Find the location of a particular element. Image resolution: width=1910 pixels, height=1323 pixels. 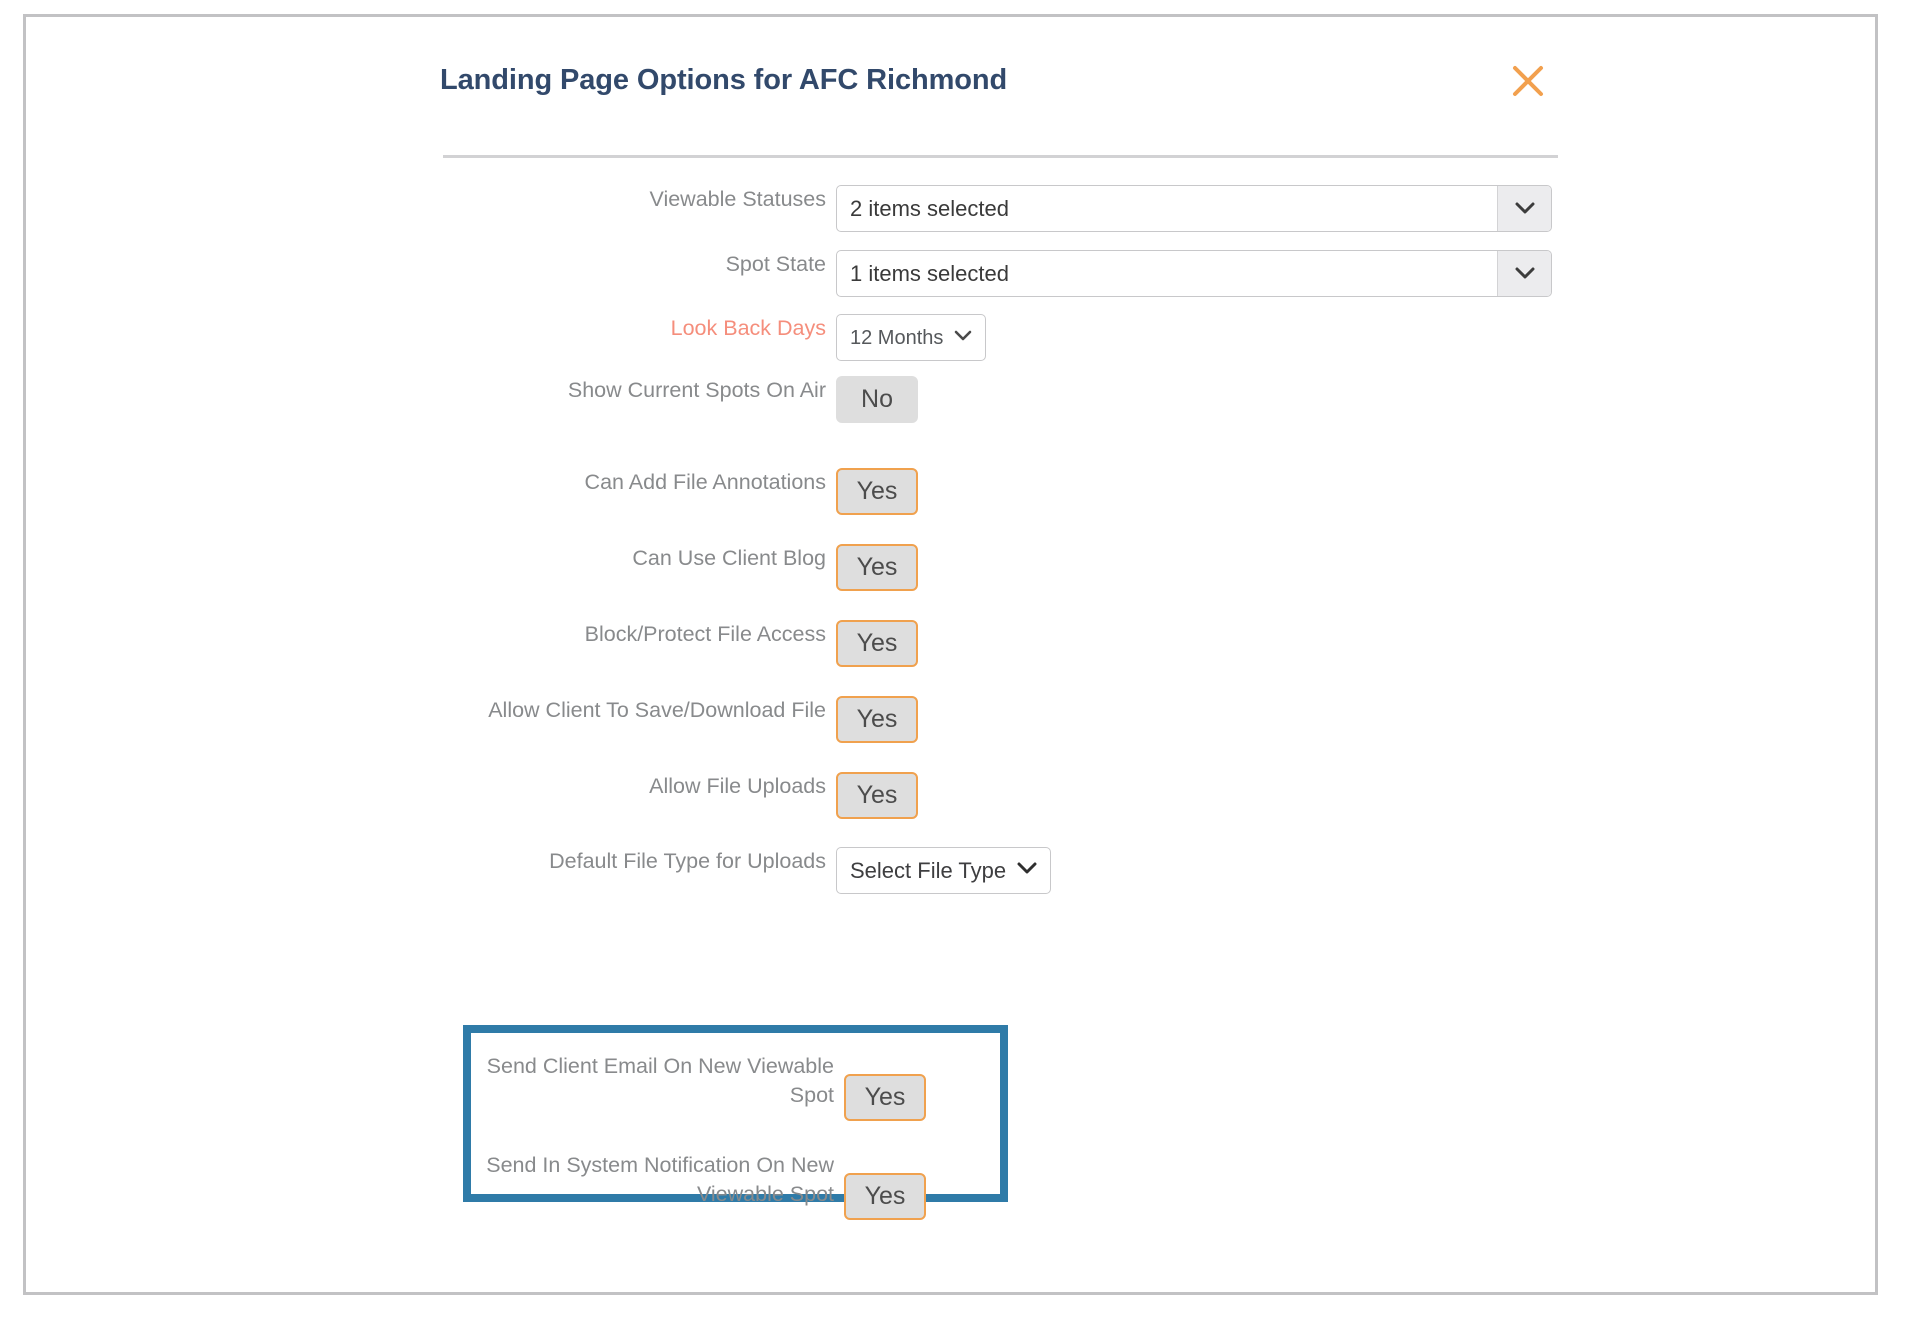

control-send-client-email: Yes is located at coordinates (885, 1097).